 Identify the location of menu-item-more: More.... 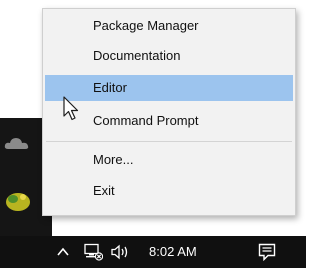
(169, 160).